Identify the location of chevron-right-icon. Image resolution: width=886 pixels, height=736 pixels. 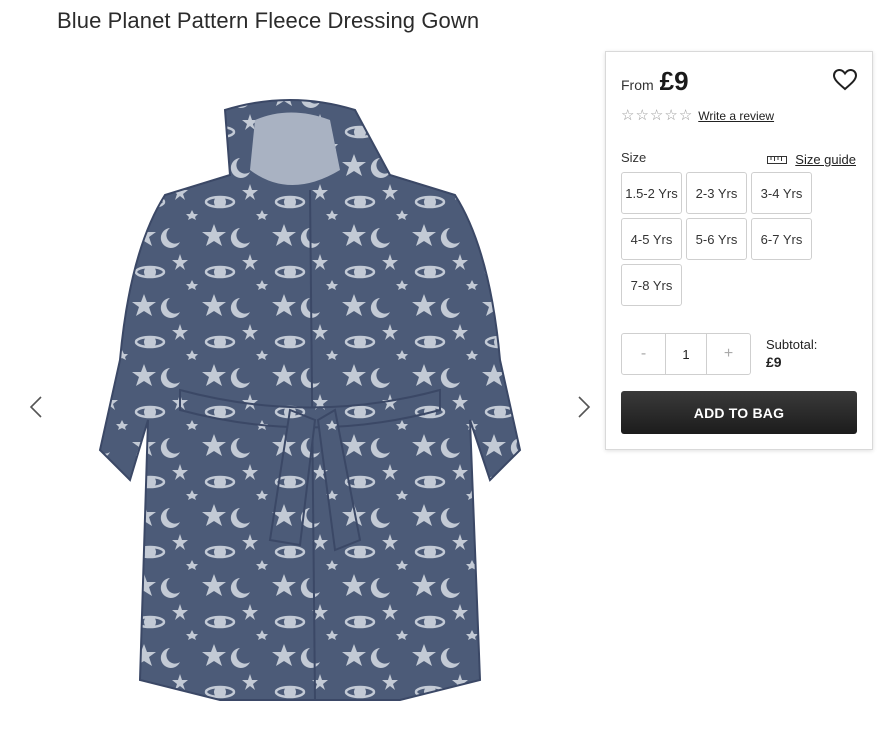
(584, 407).